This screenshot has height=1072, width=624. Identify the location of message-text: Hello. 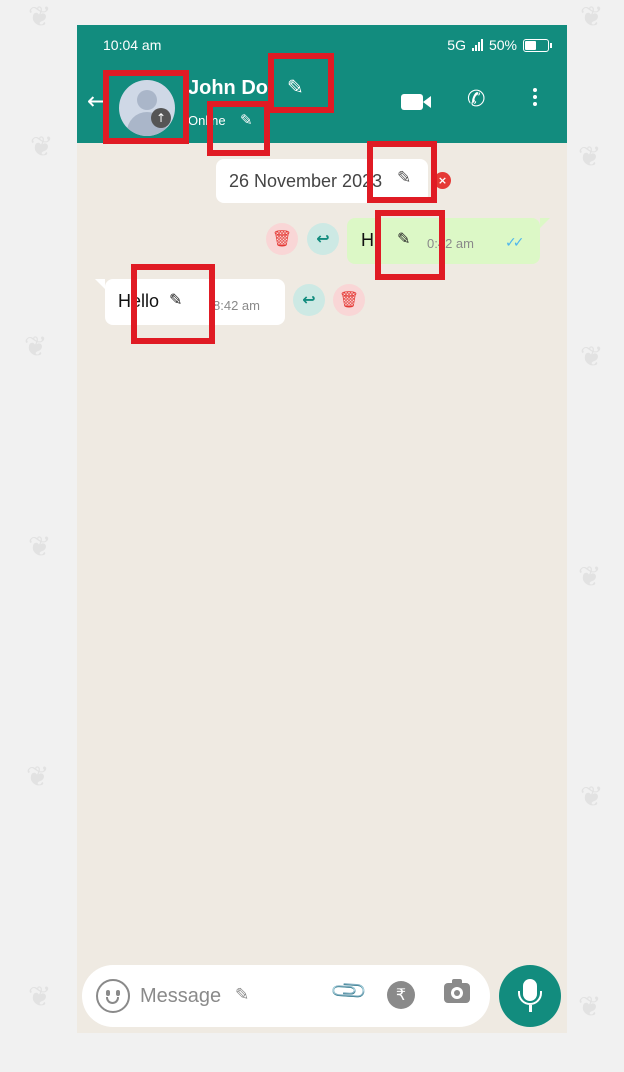
(139, 301).